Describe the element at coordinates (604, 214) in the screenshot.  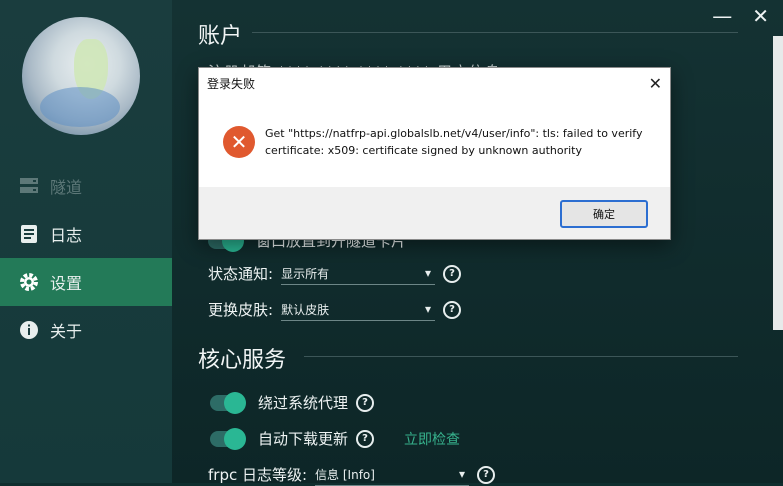
I see `ok-button: 确定` at that location.